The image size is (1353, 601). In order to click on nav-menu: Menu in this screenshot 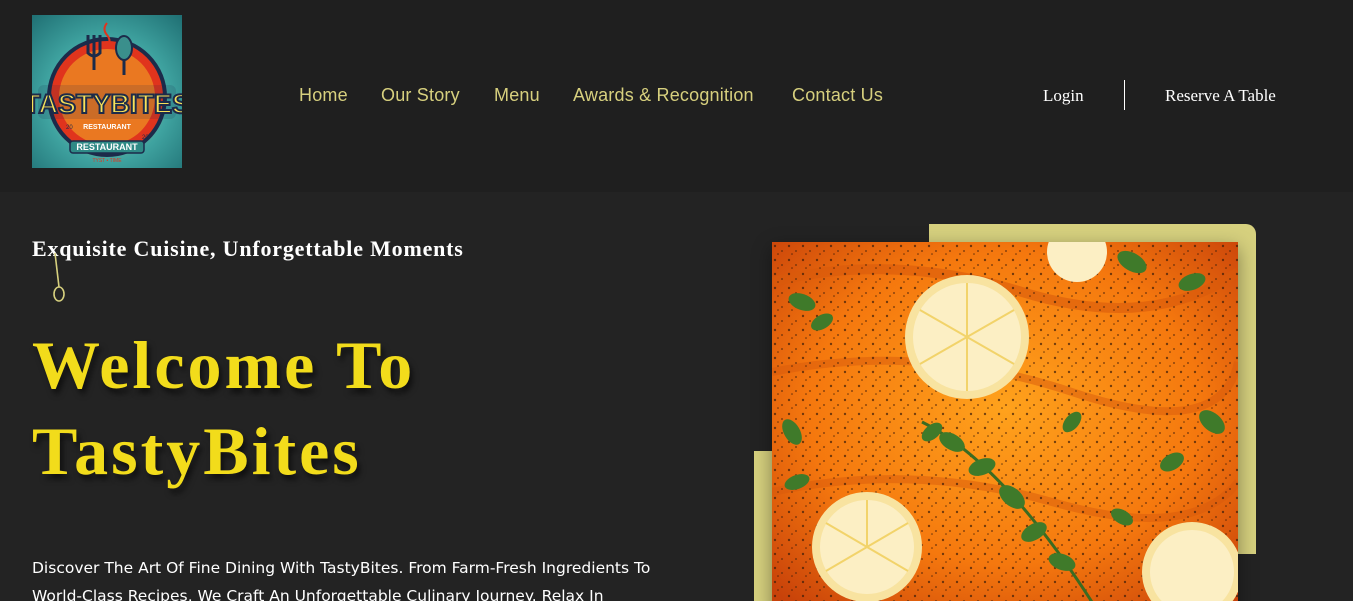, I will do `click(517, 95)`.